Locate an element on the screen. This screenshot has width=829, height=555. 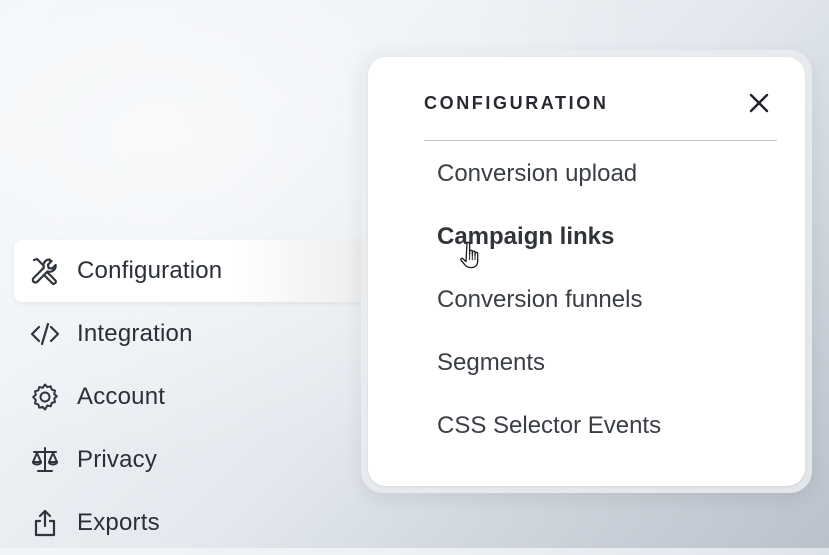
menu-item-conversion-funnels: Conversion funnels is located at coordinates (607, 299).